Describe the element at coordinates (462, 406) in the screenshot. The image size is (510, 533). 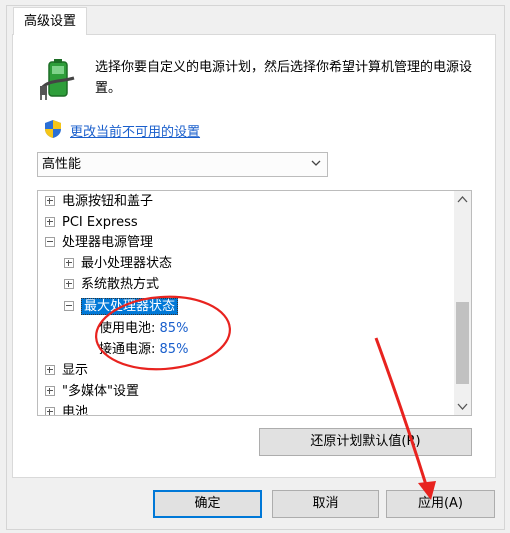
I see `scroll-down-arrow-icon` at that location.